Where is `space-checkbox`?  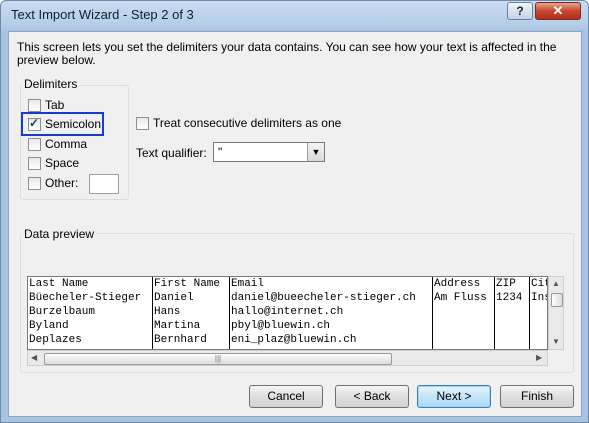 space-checkbox is located at coordinates (34, 163).